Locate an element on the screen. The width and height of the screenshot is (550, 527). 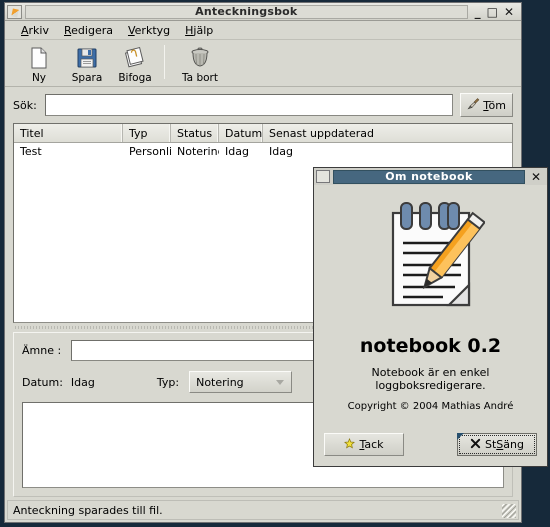
subject-label: Ämne : is located at coordinates (42, 350).